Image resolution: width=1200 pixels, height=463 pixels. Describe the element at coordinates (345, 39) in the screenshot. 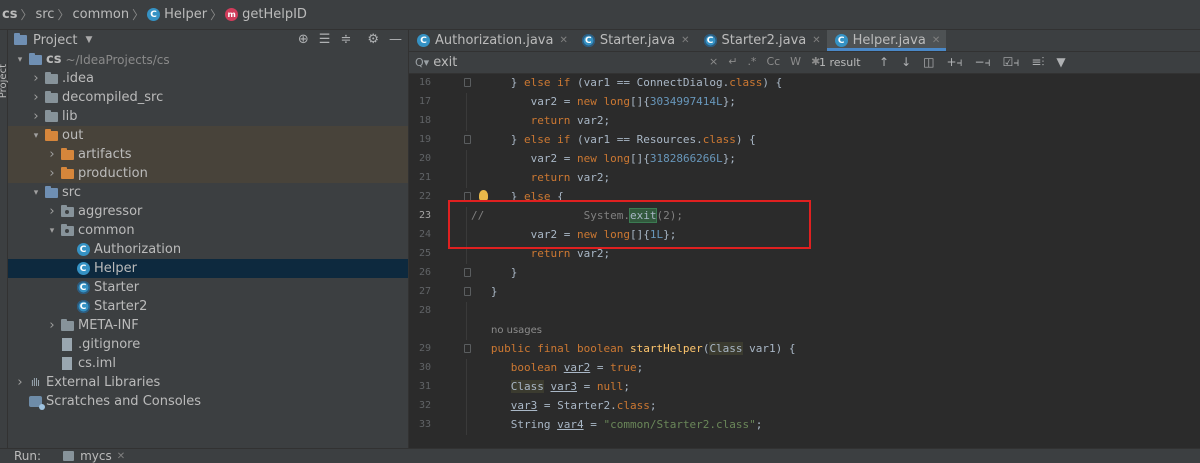

I see `collapse-all-icon: ≑` at that location.